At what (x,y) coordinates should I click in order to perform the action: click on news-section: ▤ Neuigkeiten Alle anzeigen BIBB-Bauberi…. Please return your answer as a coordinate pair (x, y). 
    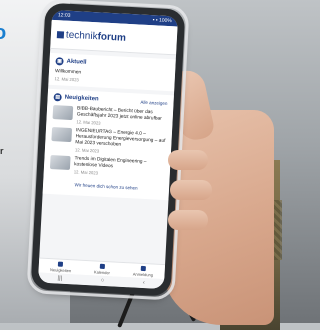
    Looking at the image, I should click on (108, 144).